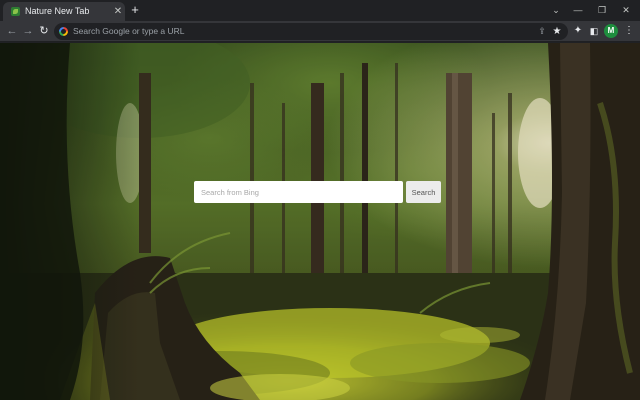 This screenshot has height=400, width=640. I want to click on leaf-icon, so click(15, 11).